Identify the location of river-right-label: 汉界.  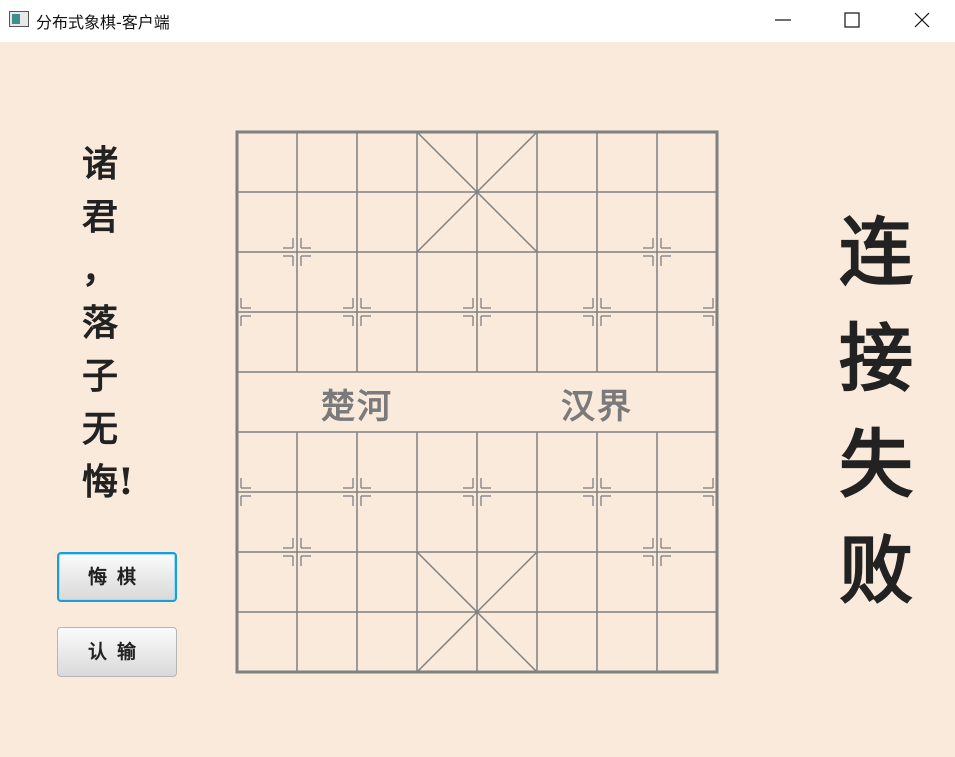
(597, 407).